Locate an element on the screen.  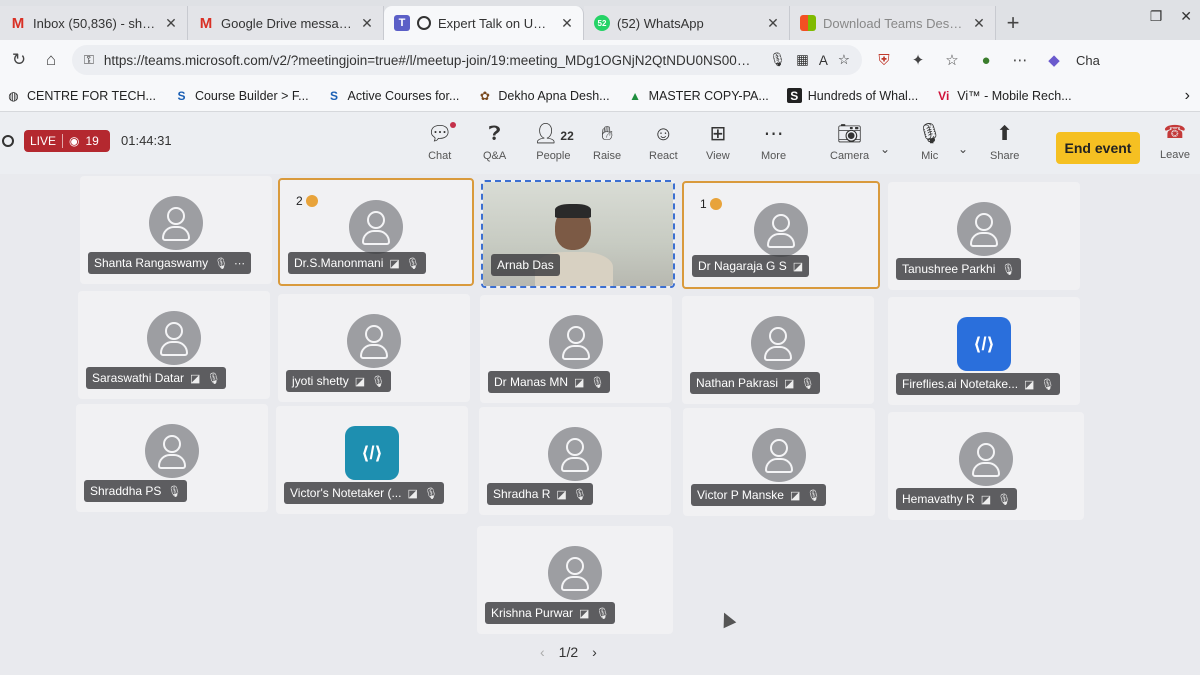
gallery-pager: ‹ 1/2 › is located at coordinates (568, 652).